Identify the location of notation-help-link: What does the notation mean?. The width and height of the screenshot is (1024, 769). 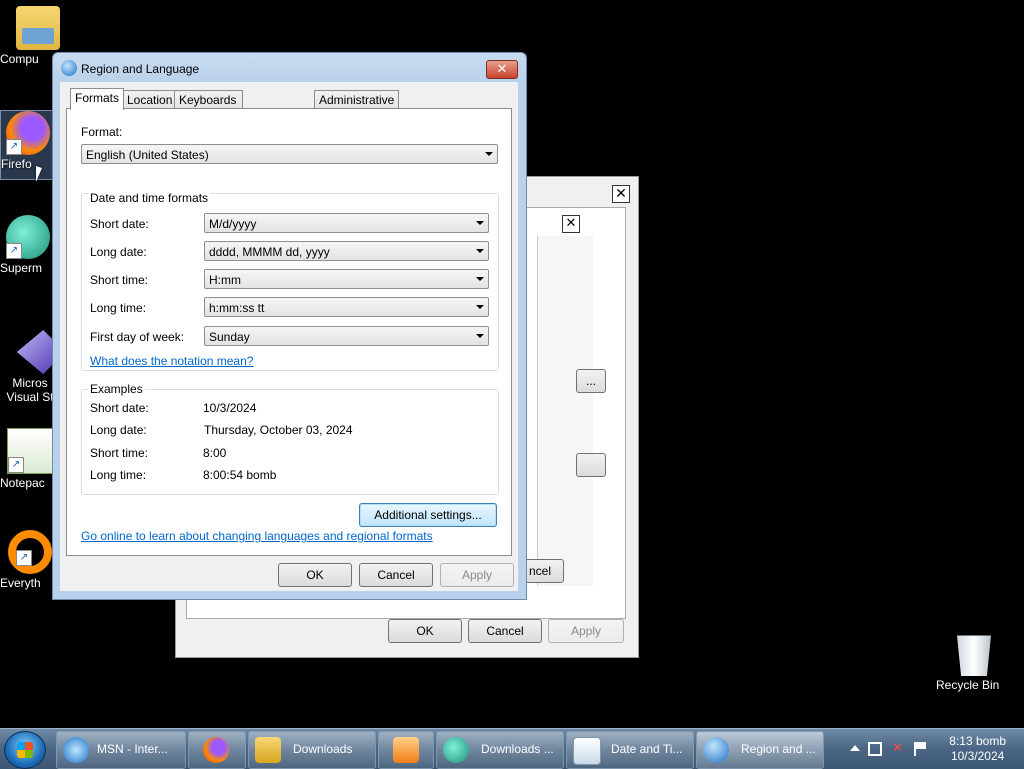
(171, 361).